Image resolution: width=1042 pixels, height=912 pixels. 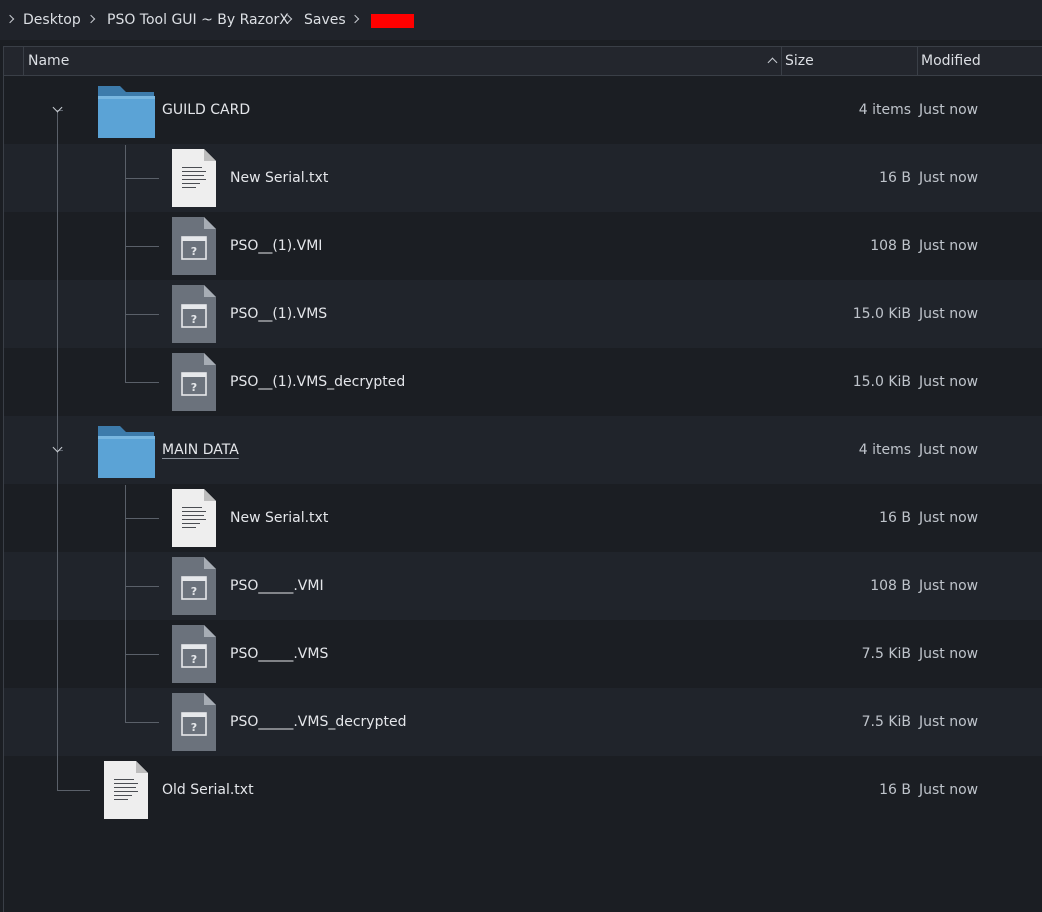 What do you see at coordinates (198, 20) in the screenshot?
I see `breadcrumb-item-pso-tool: PSO Tool GUI ~ By RazorX` at bounding box center [198, 20].